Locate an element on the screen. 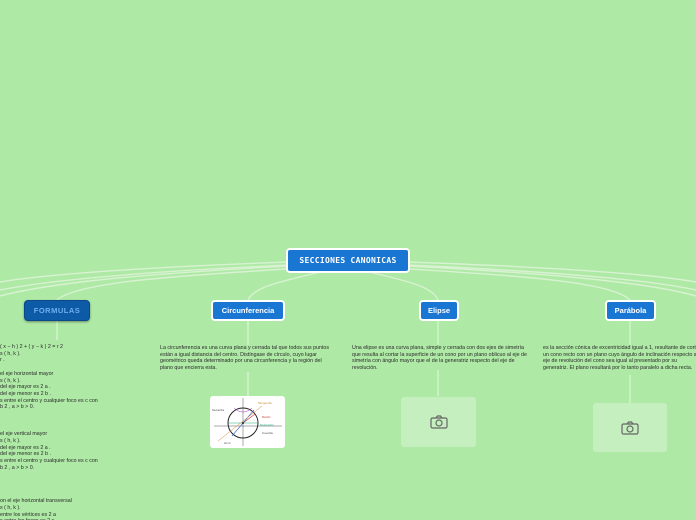 The width and height of the screenshot is (696, 520). formula-line: on el eje horizontal transversal is located at coordinates (36, 501).